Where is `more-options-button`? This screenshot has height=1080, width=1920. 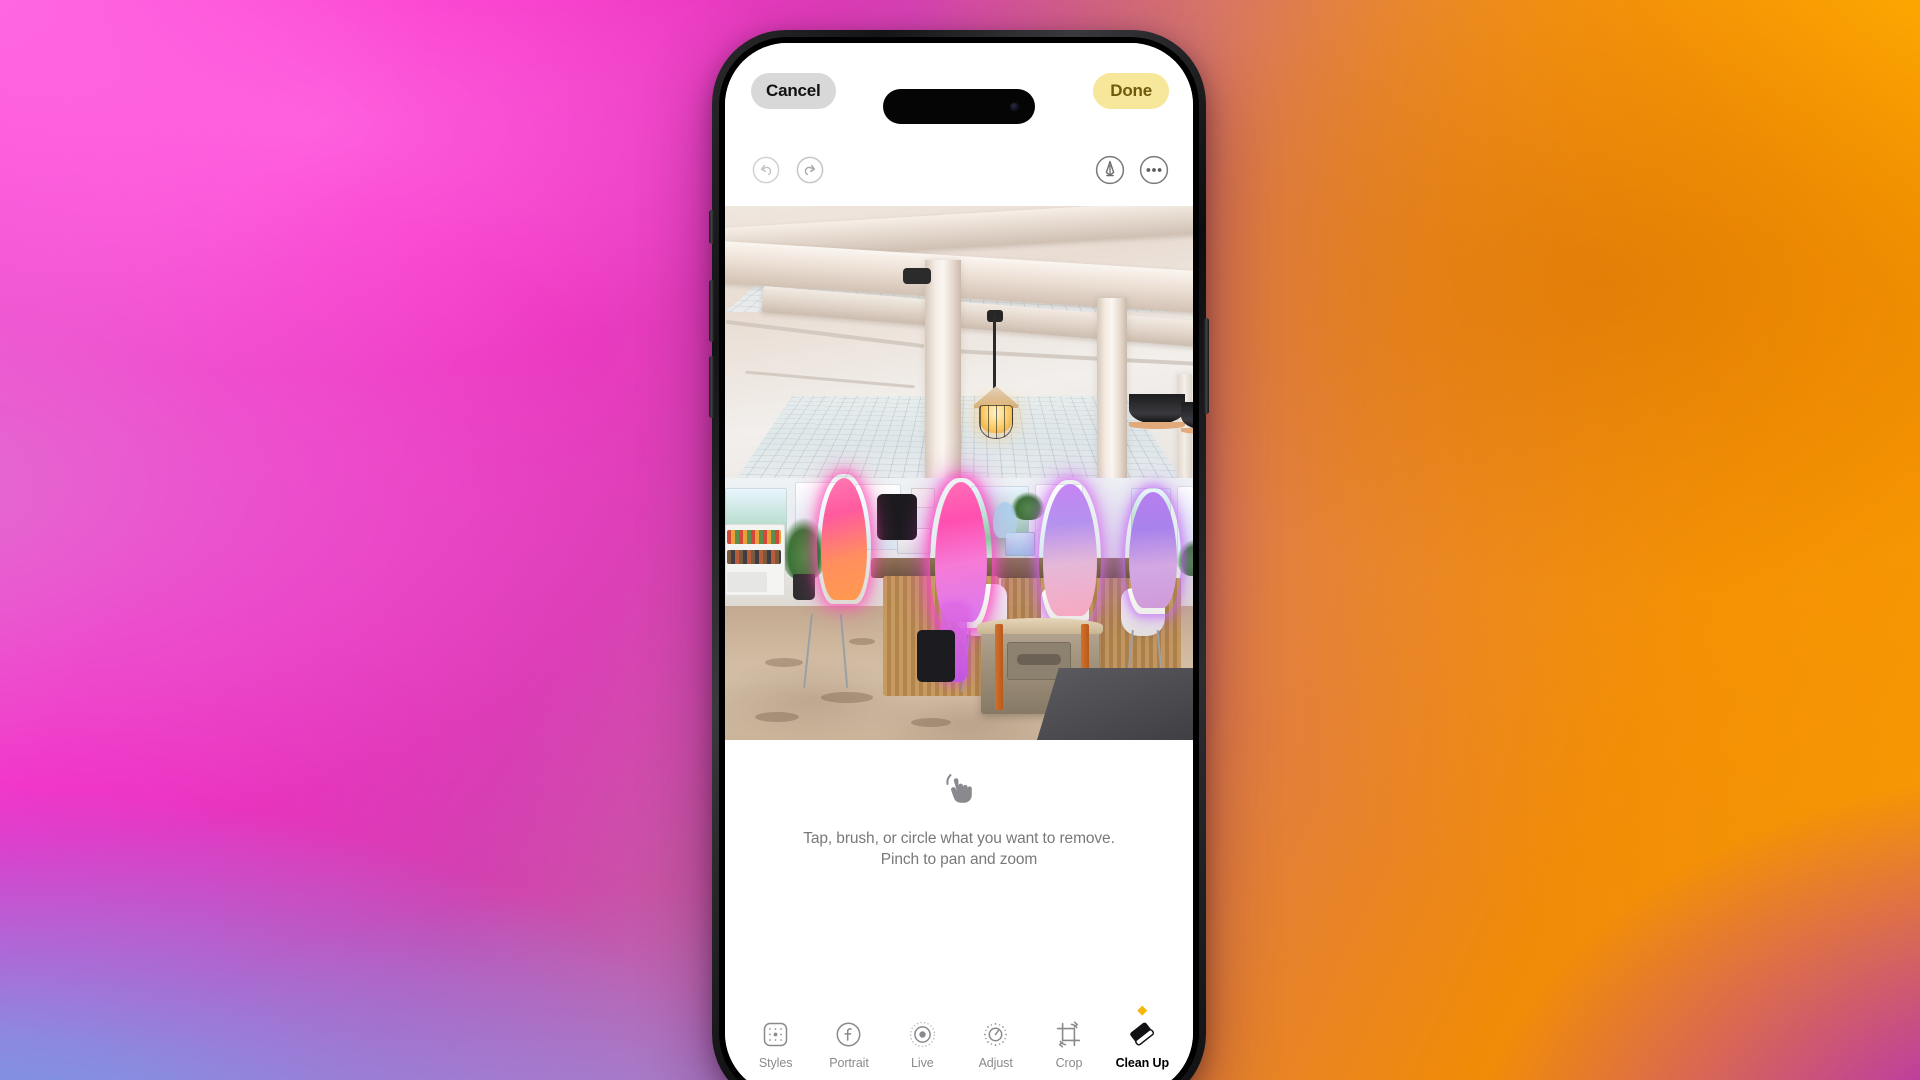
more-options-button is located at coordinates (1154, 170).